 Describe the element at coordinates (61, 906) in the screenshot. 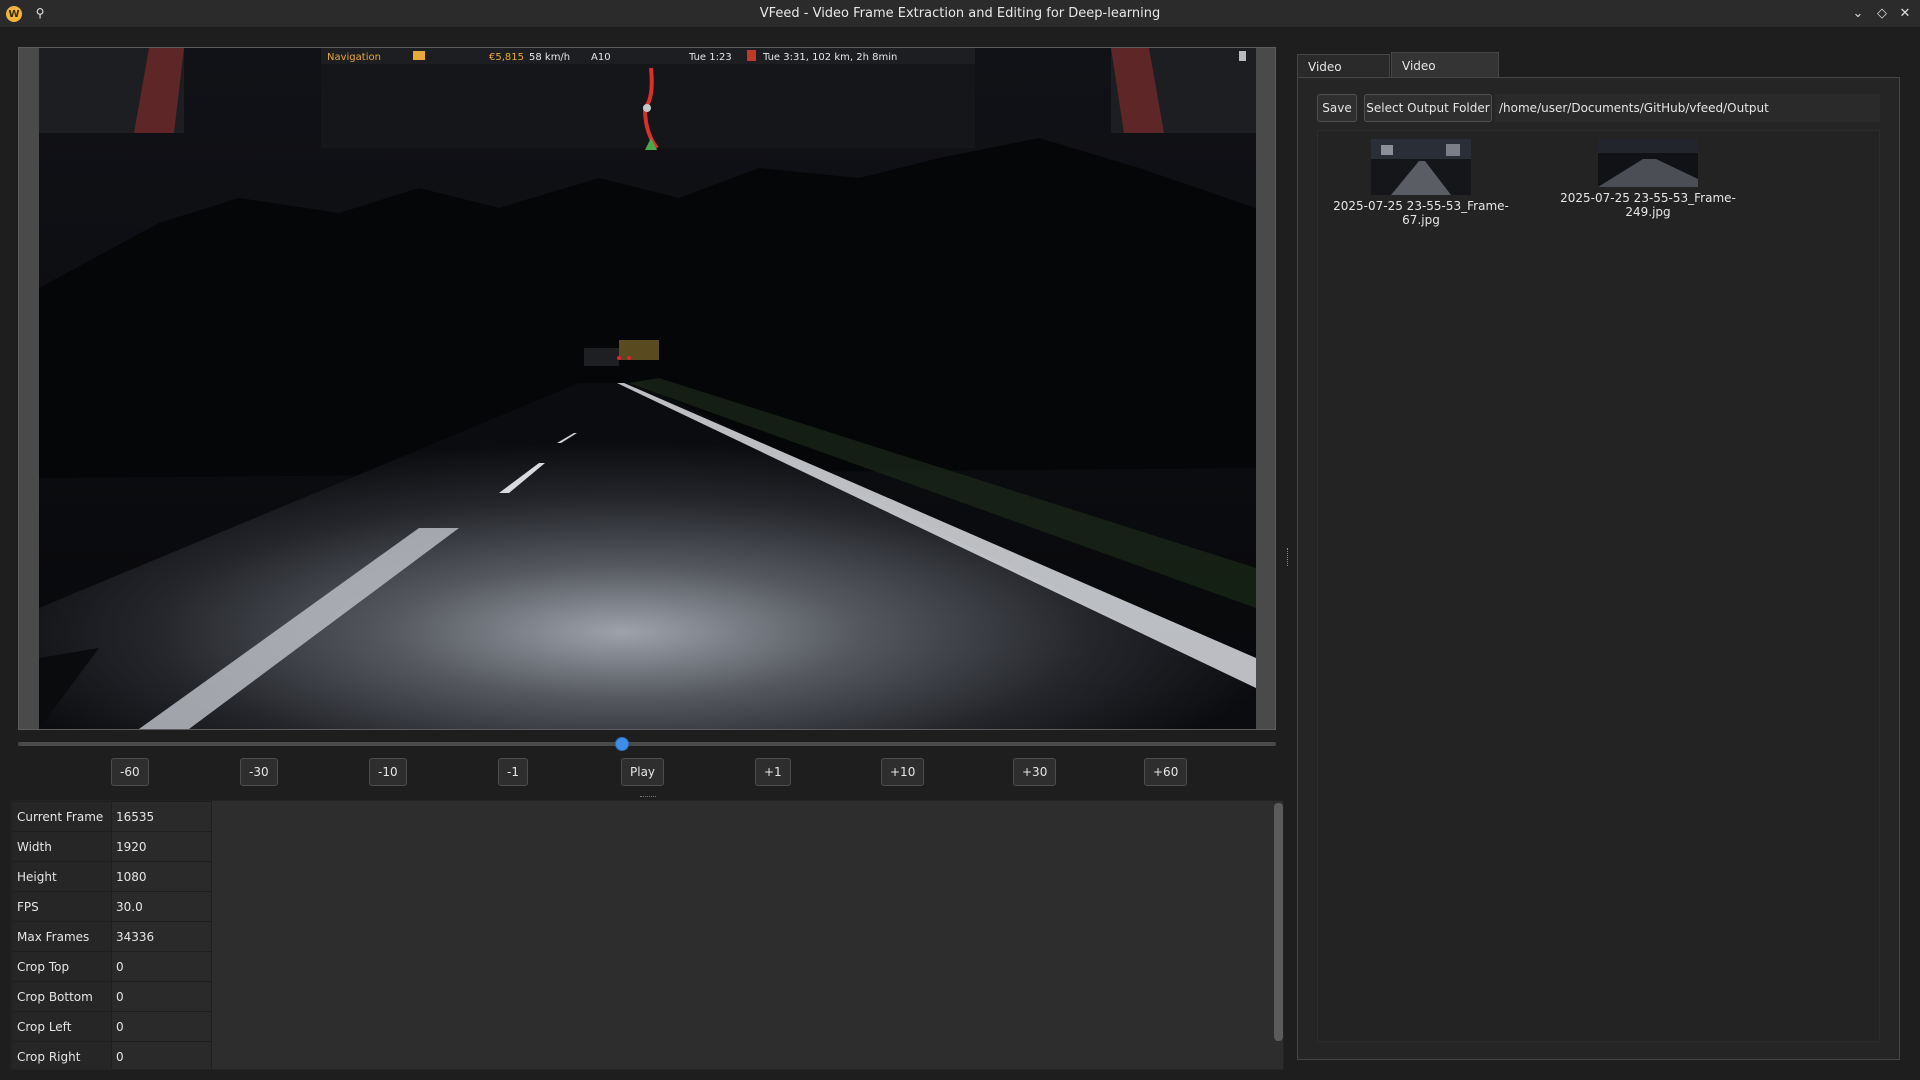

I see `property-key: FPS` at that location.